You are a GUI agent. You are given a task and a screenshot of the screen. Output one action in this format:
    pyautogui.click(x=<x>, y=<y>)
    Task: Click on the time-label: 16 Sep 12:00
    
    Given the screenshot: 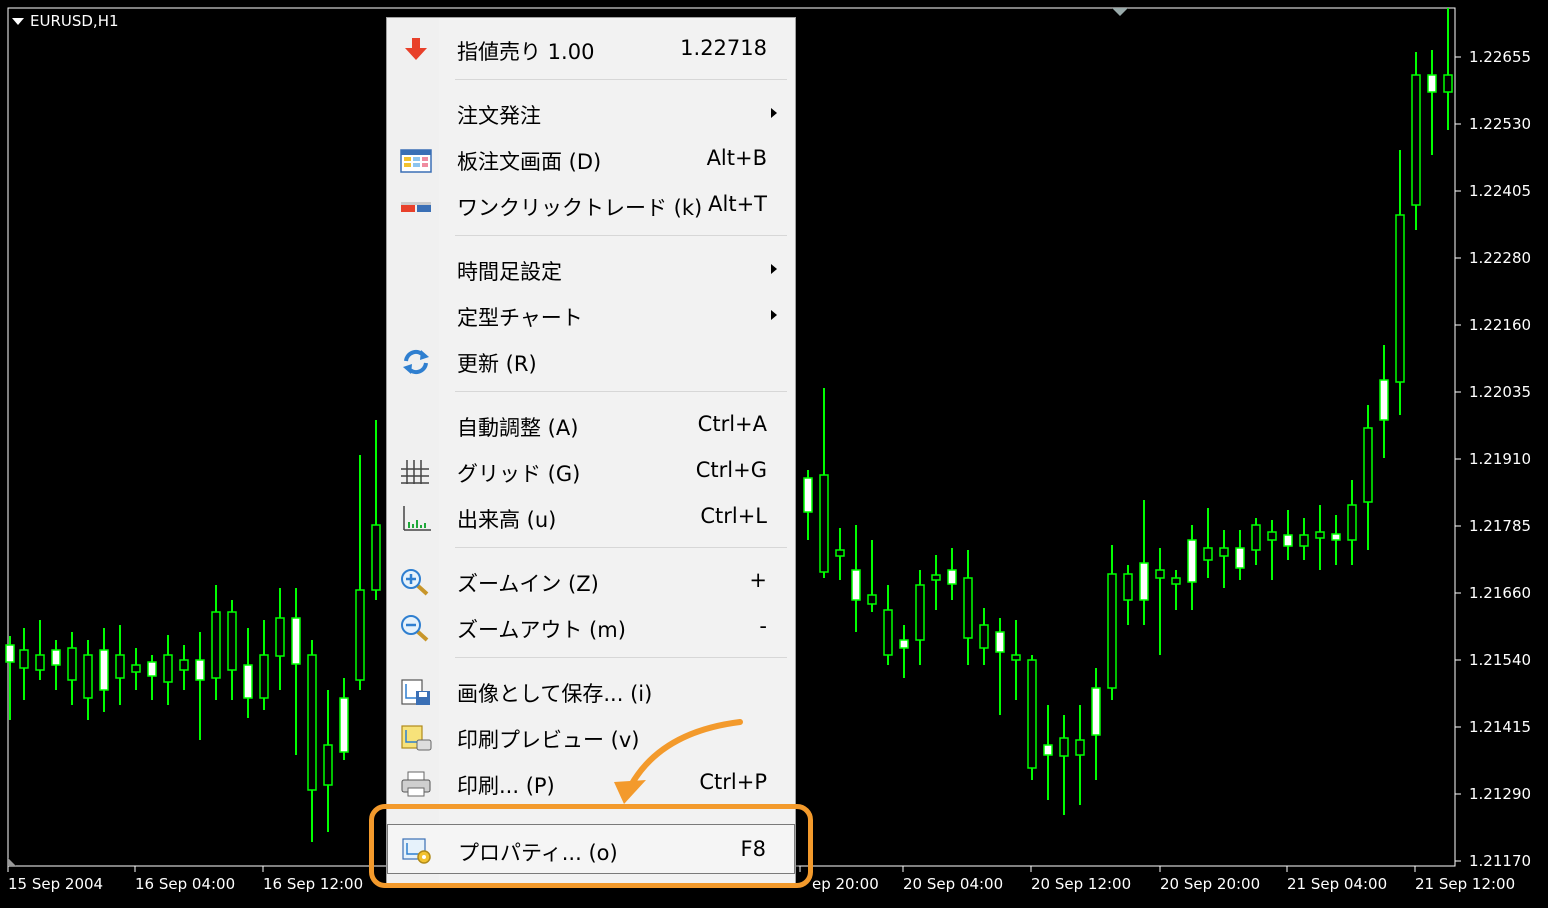 What is the action you would take?
    pyautogui.click(x=313, y=884)
    